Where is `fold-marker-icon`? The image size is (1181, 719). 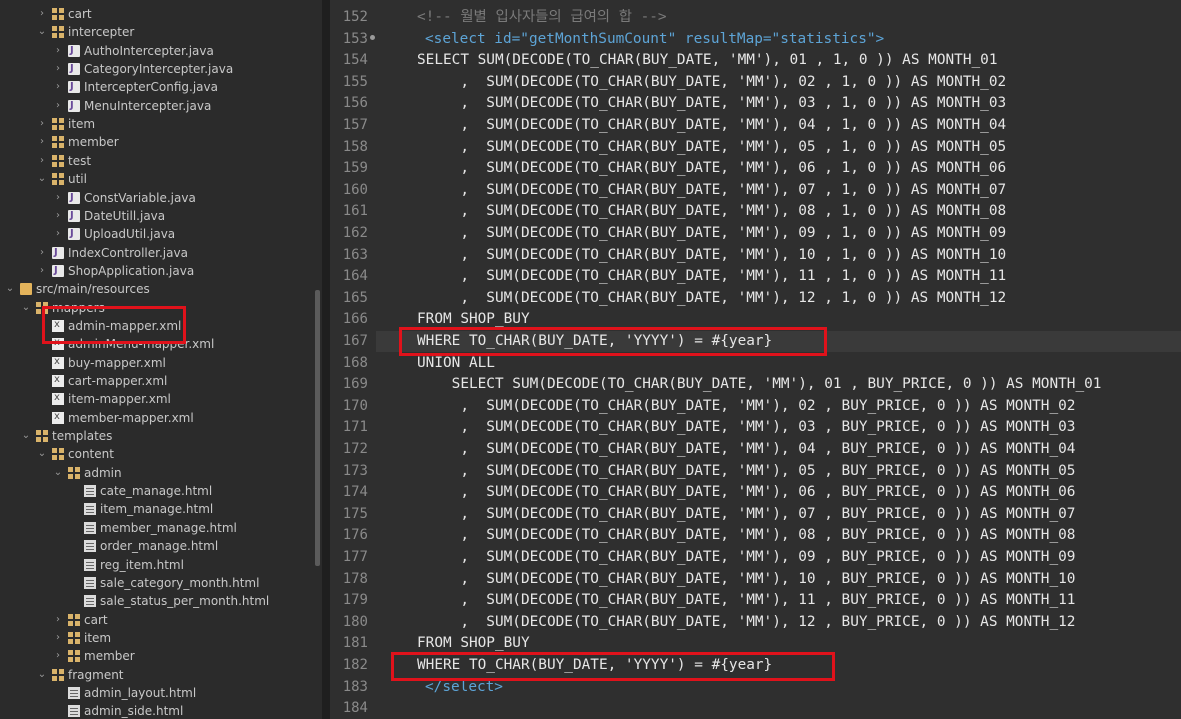
fold-marker-icon is located at coordinates (372, 37).